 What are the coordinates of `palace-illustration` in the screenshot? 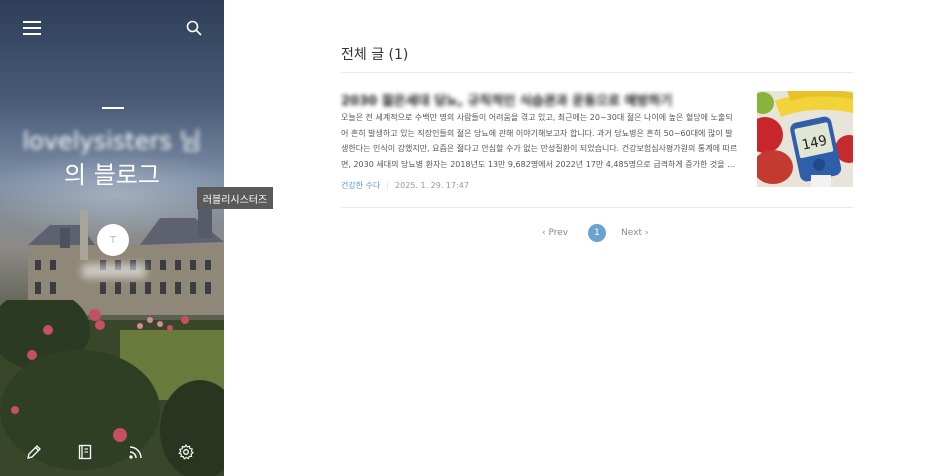 It's located at (126, 261).